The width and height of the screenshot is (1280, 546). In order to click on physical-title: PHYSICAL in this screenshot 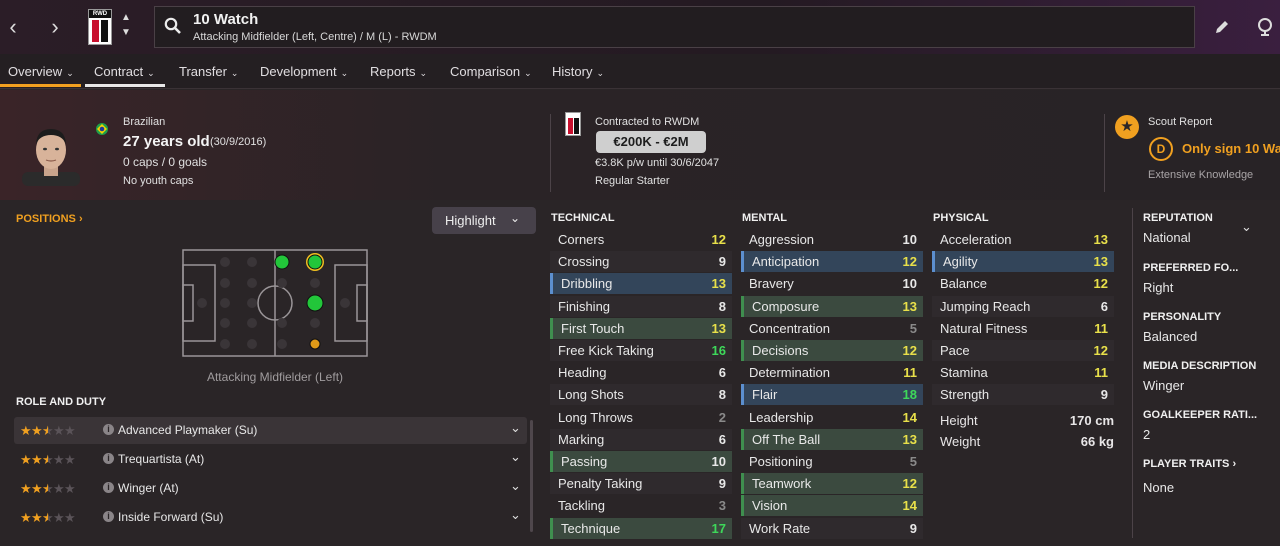, I will do `click(961, 218)`.